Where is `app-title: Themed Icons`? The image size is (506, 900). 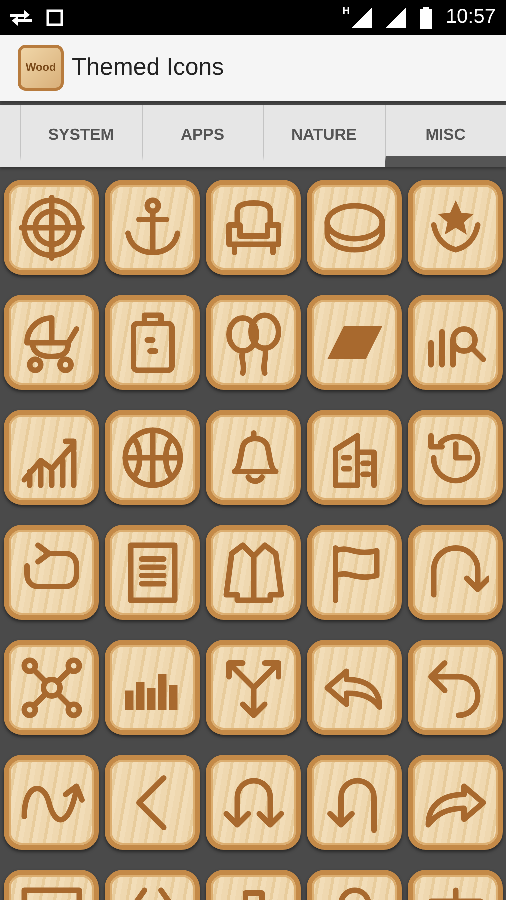
app-title: Themed Icons is located at coordinates (148, 68).